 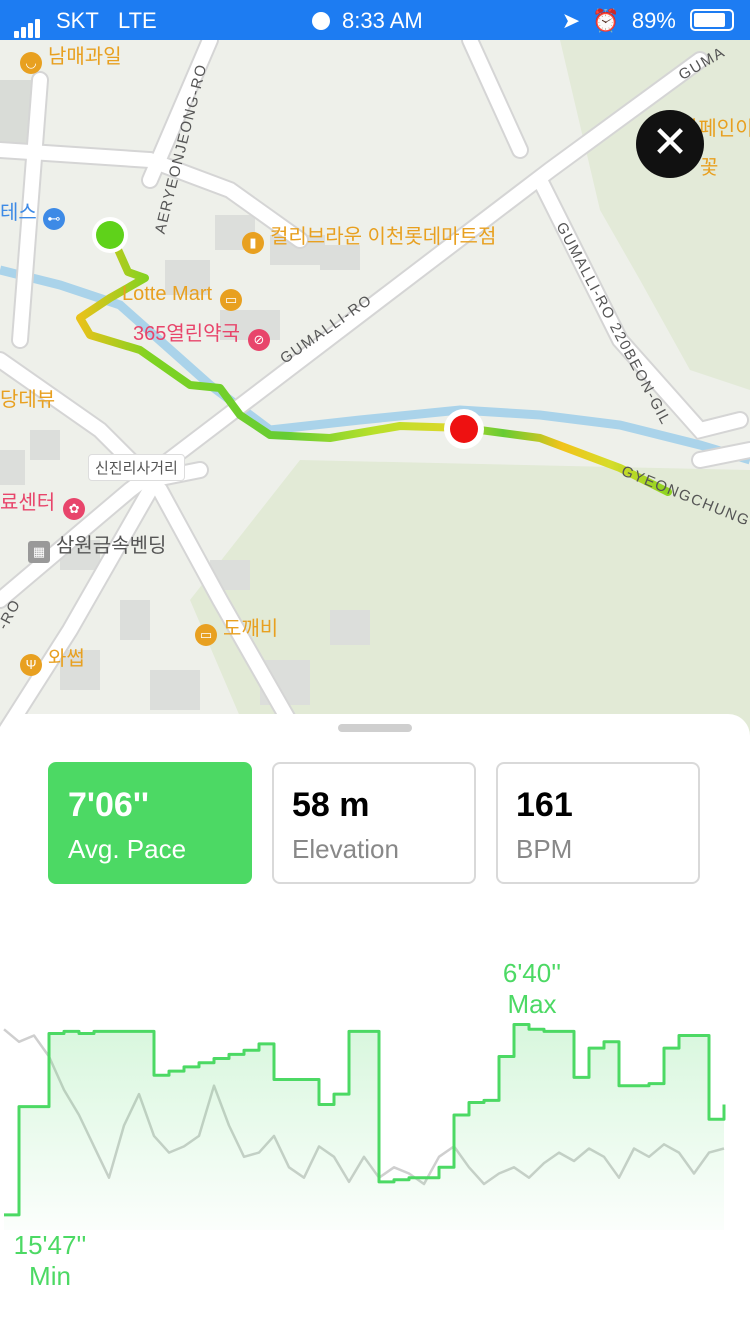 I want to click on max-label: Max, so click(x=532, y=1004).